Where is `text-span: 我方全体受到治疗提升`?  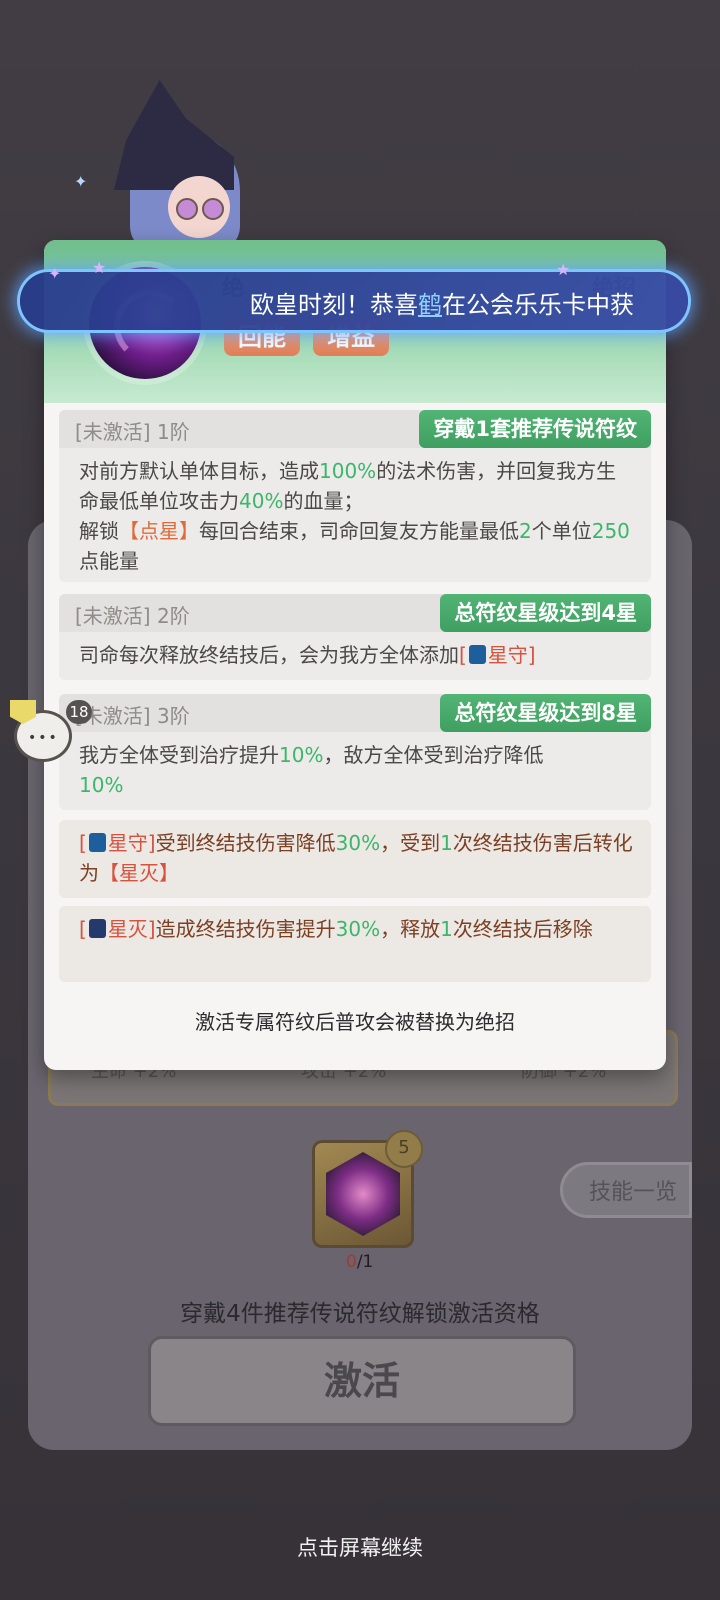 text-span: 我方全体受到治疗提升 is located at coordinates (179, 755).